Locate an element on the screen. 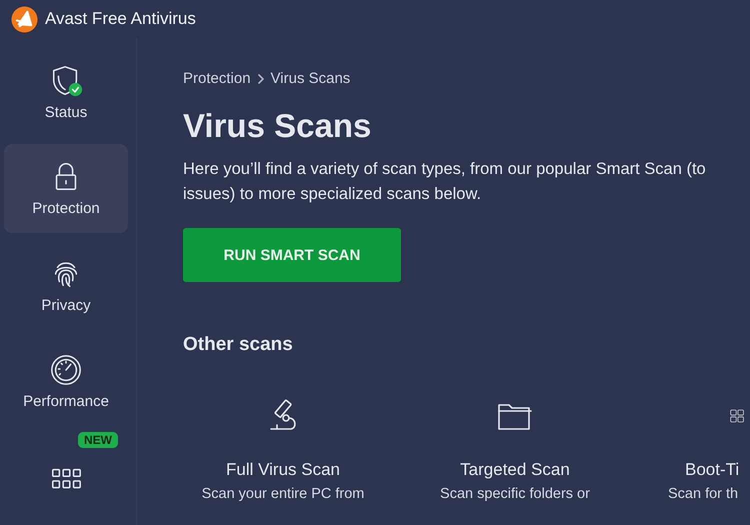 The height and width of the screenshot is (525, 750). scan-title: Boot-Ti is located at coordinates (712, 470).